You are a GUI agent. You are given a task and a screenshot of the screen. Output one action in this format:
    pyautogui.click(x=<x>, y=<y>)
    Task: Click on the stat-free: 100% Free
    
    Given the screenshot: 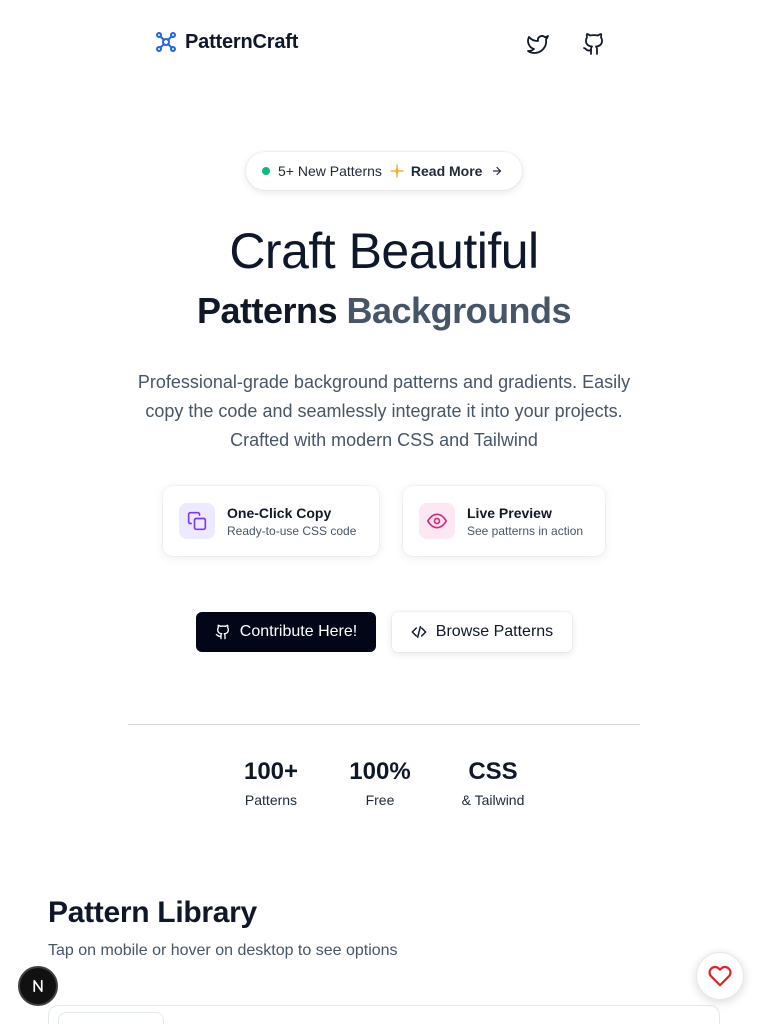 What is the action you would take?
    pyautogui.click(x=380, y=783)
    